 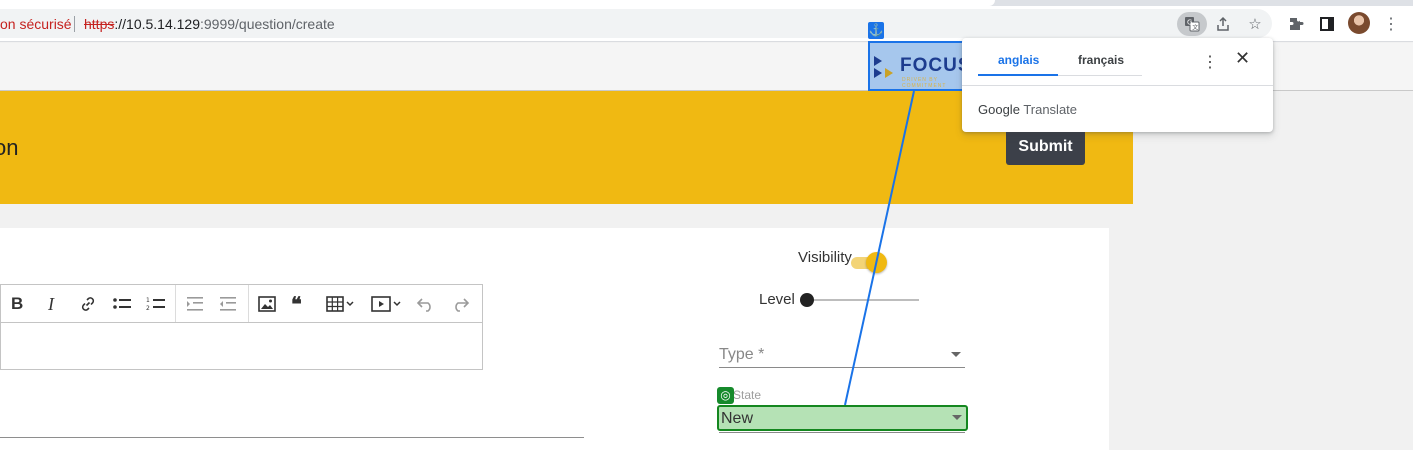 What do you see at coordinates (1210, 62) in the screenshot?
I see `translate-options-icon: ⋮` at bounding box center [1210, 62].